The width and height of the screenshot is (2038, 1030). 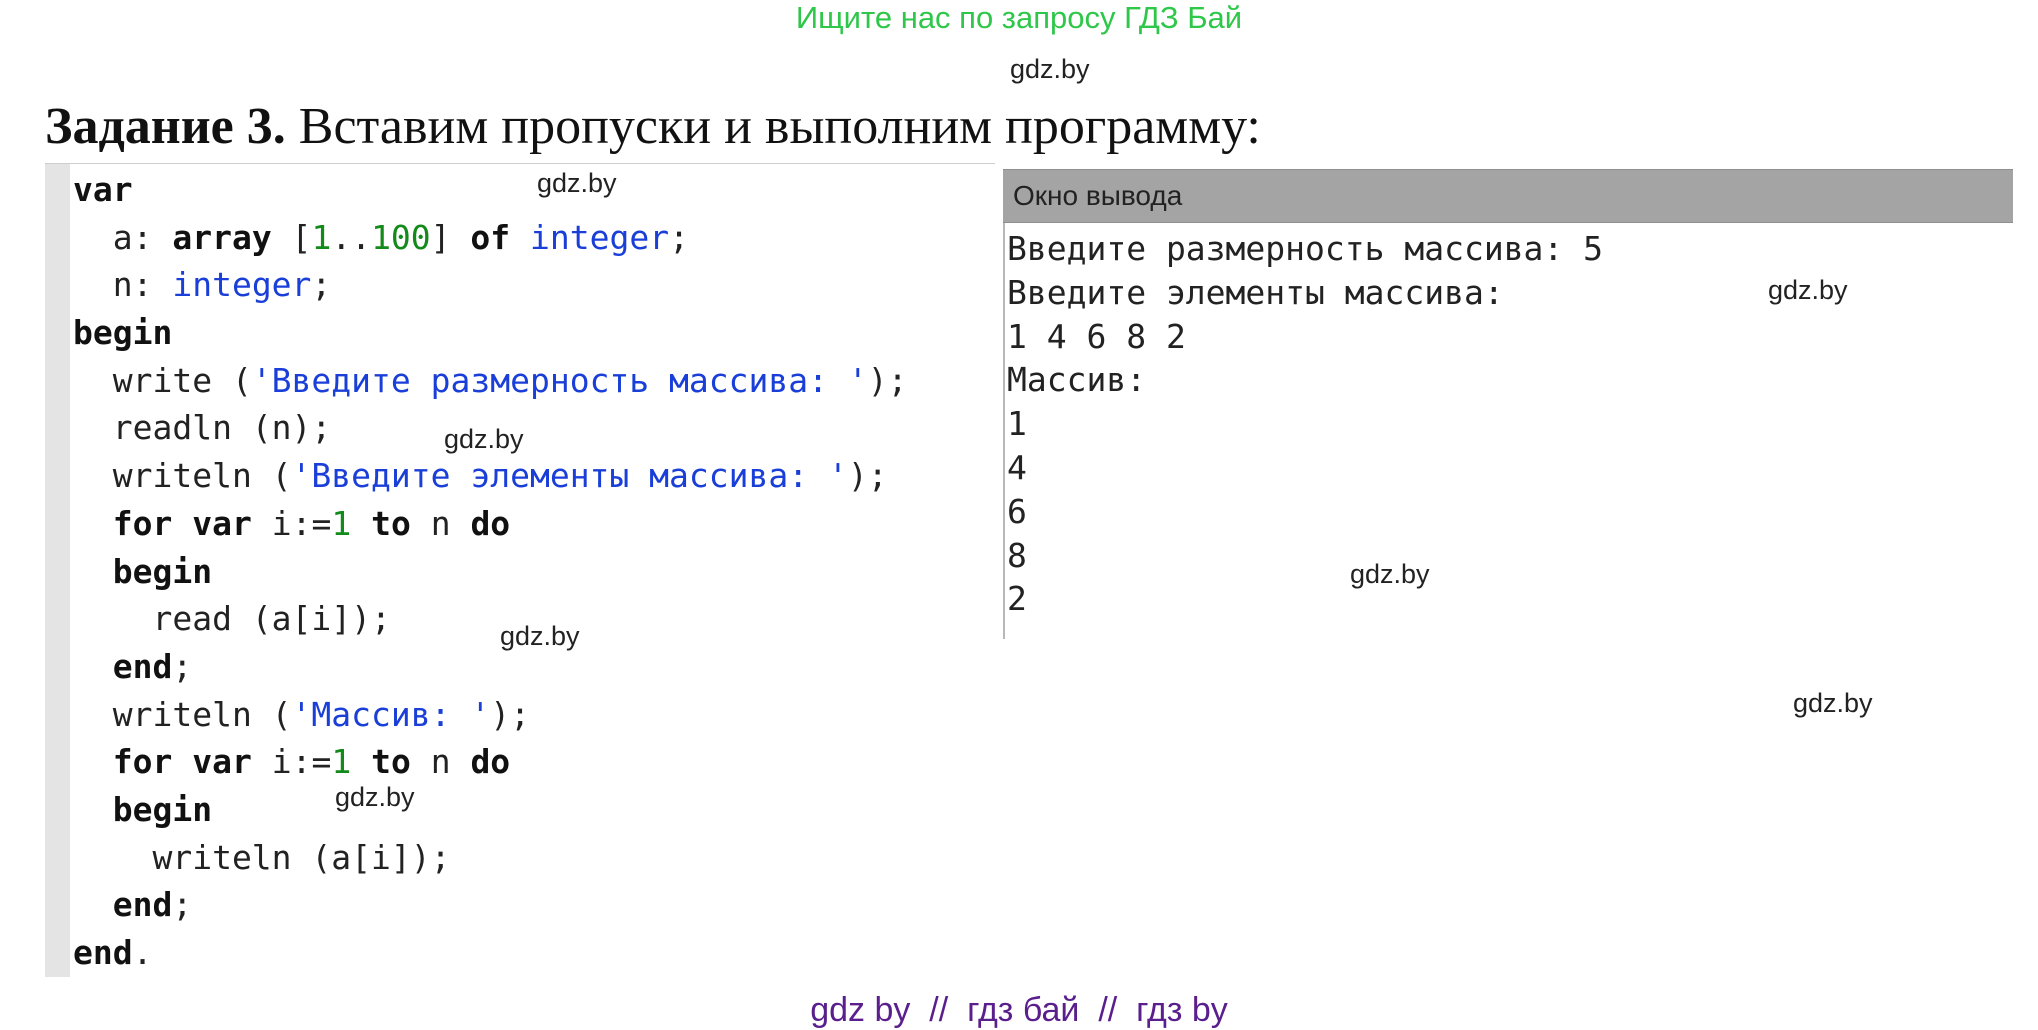 What do you see at coordinates (222, 237) in the screenshot?
I see `code-token: array` at bounding box center [222, 237].